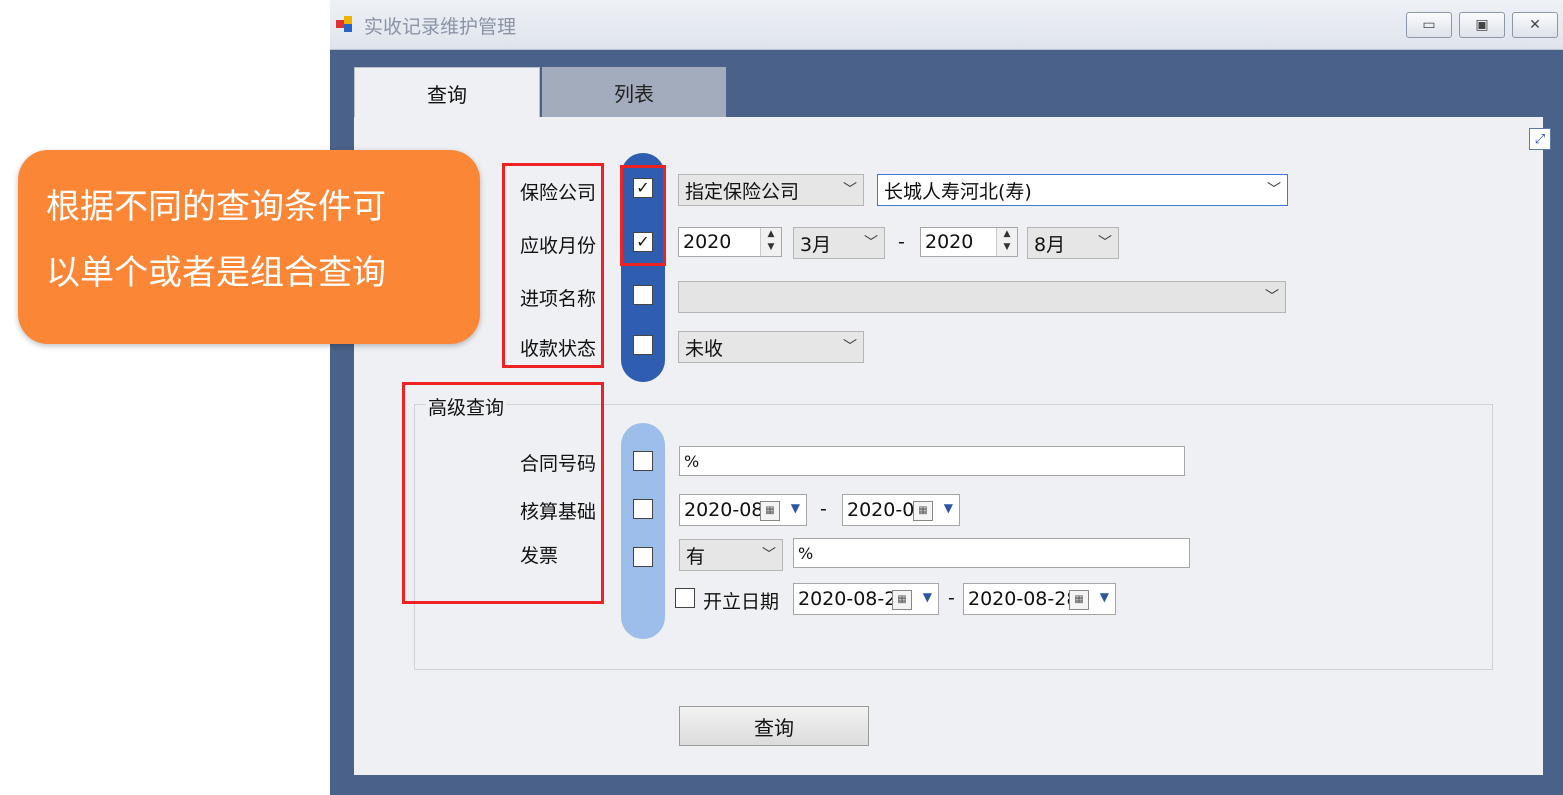 Image resolution: width=1563 pixels, height=795 pixels. I want to click on contract-input: %, so click(932, 461).